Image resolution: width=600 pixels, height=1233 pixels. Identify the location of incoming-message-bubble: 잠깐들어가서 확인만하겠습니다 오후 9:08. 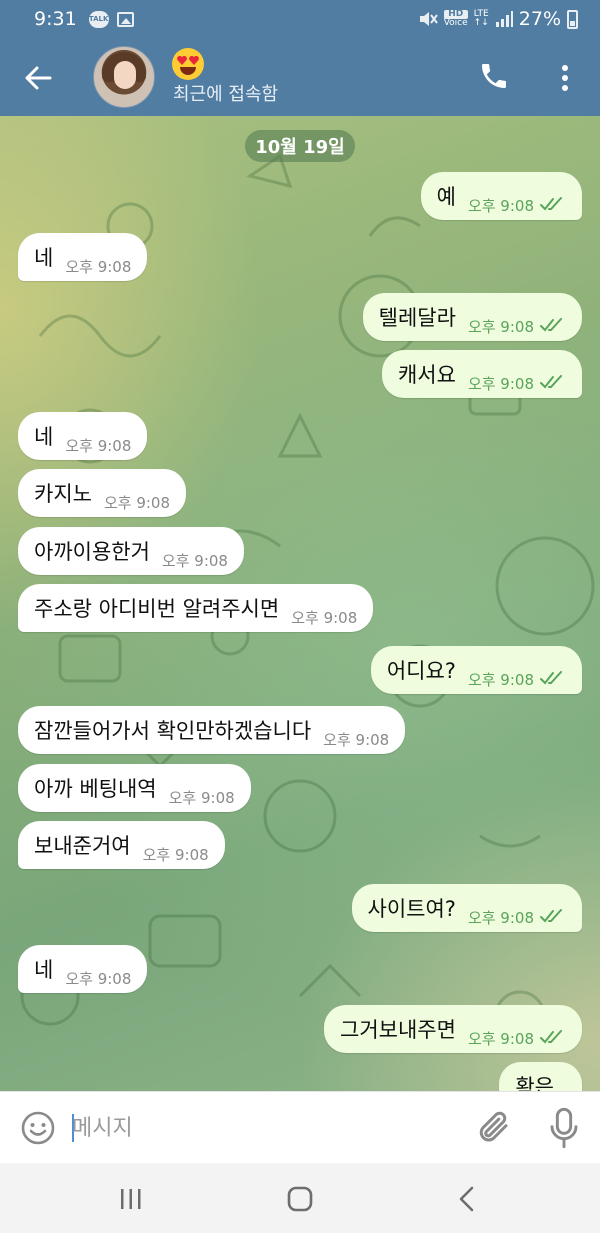
(212, 730).